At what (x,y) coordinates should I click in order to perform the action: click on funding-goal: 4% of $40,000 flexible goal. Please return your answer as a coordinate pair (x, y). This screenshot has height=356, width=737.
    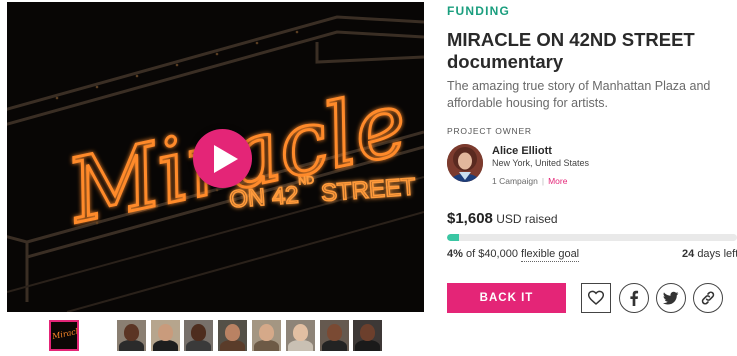
    Looking at the image, I should click on (513, 255).